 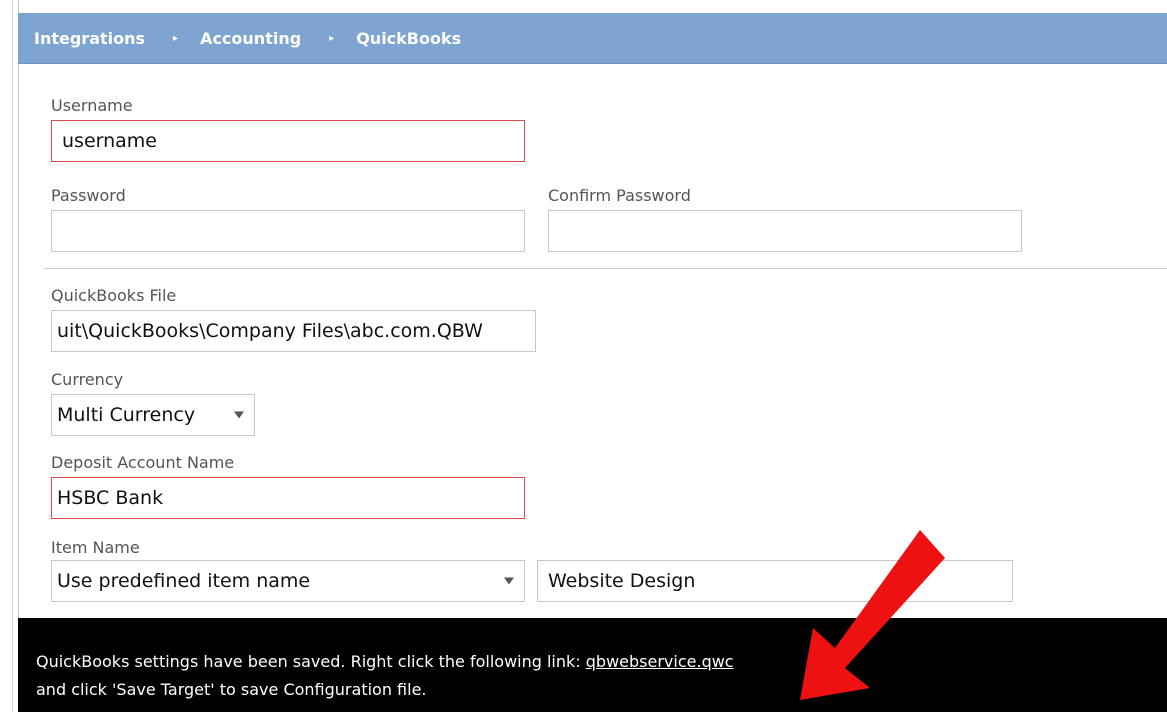 What do you see at coordinates (775, 581) in the screenshot?
I see `item-name-input: Website Design` at bounding box center [775, 581].